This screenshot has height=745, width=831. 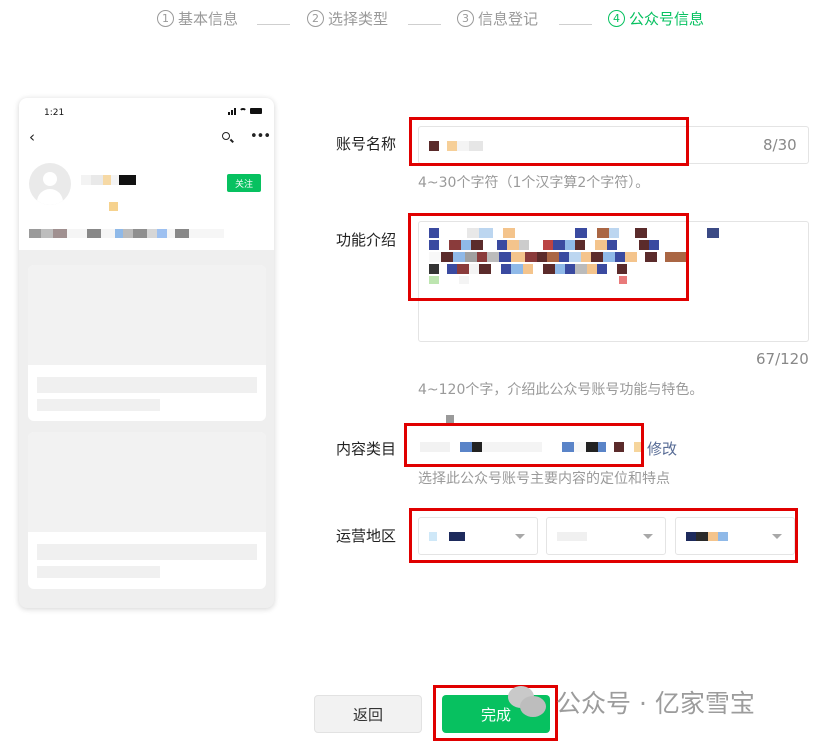 What do you see at coordinates (561, 390) in the screenshot?
I see `intro-hint: 4~120个字，介绍此公众号账号功能与特色。` at bounding box center [561, 390].